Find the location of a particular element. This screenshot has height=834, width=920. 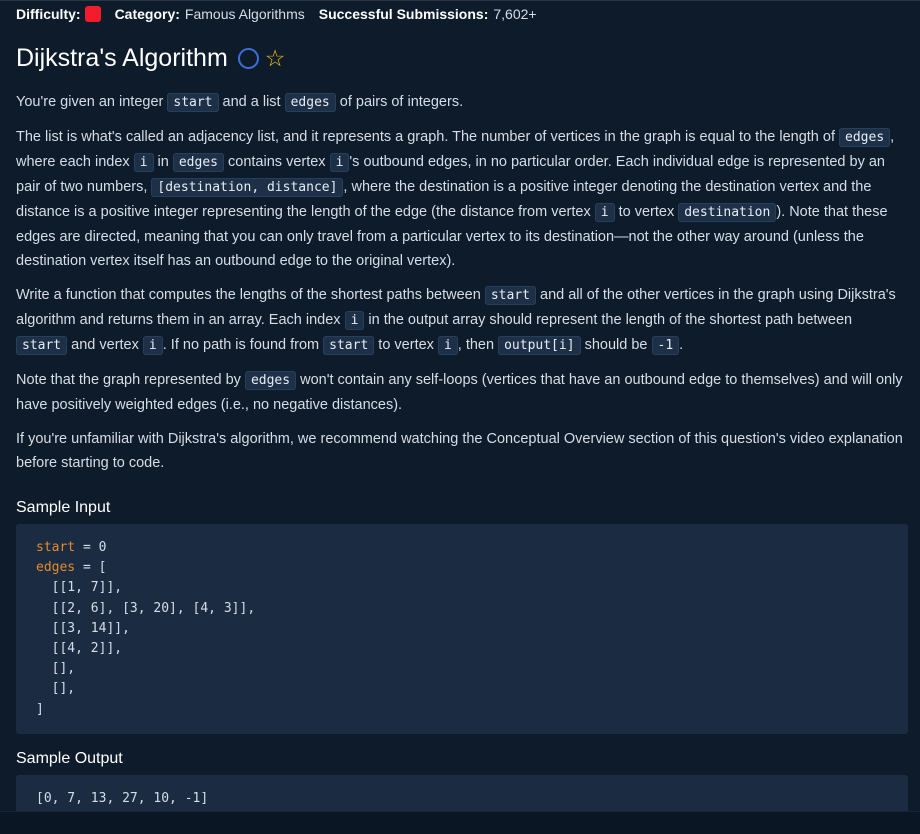

page-title: Dijkstra's Algorithm is located at coordinates (122, 58).